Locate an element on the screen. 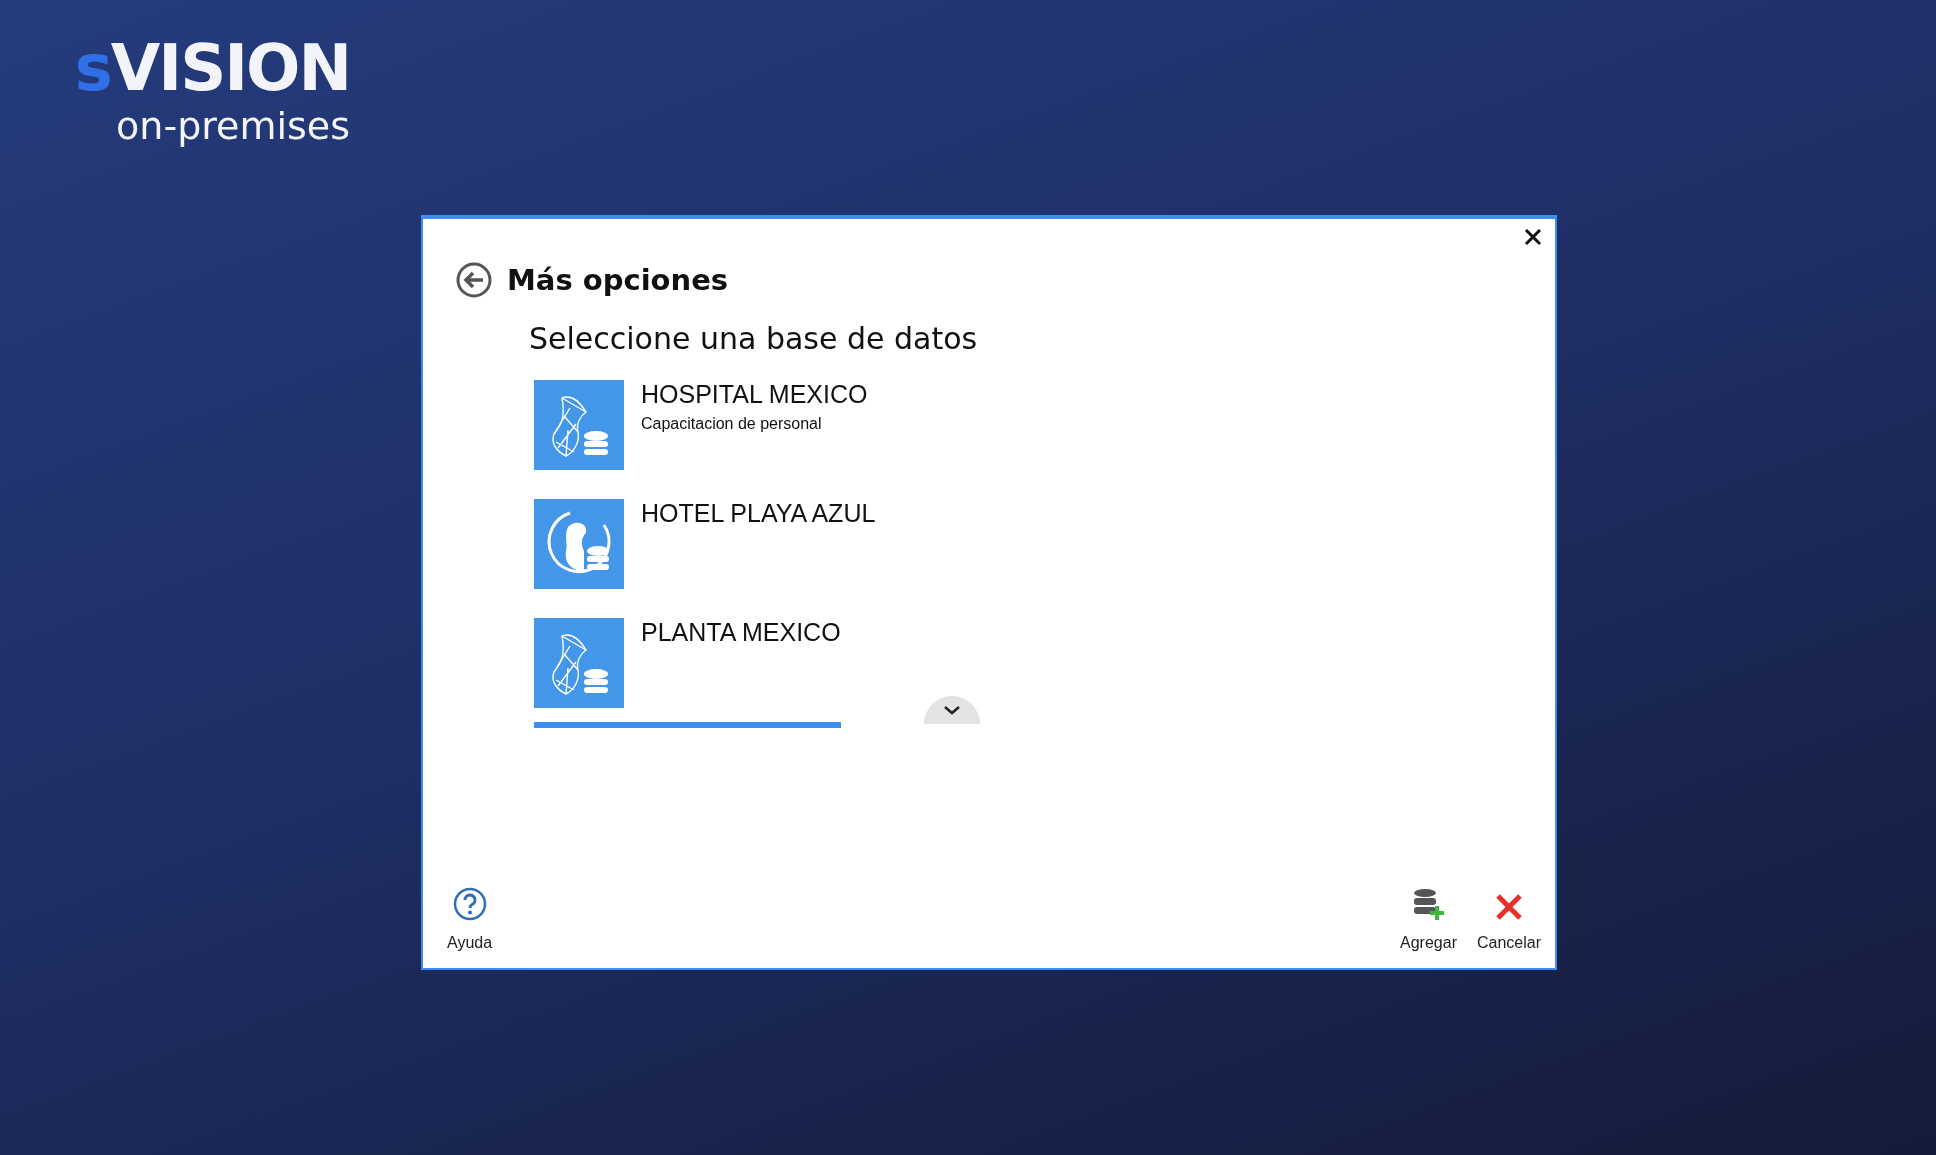 The image size is (1936, 1155). scroll-down-button is located at coordinates (952, 710).